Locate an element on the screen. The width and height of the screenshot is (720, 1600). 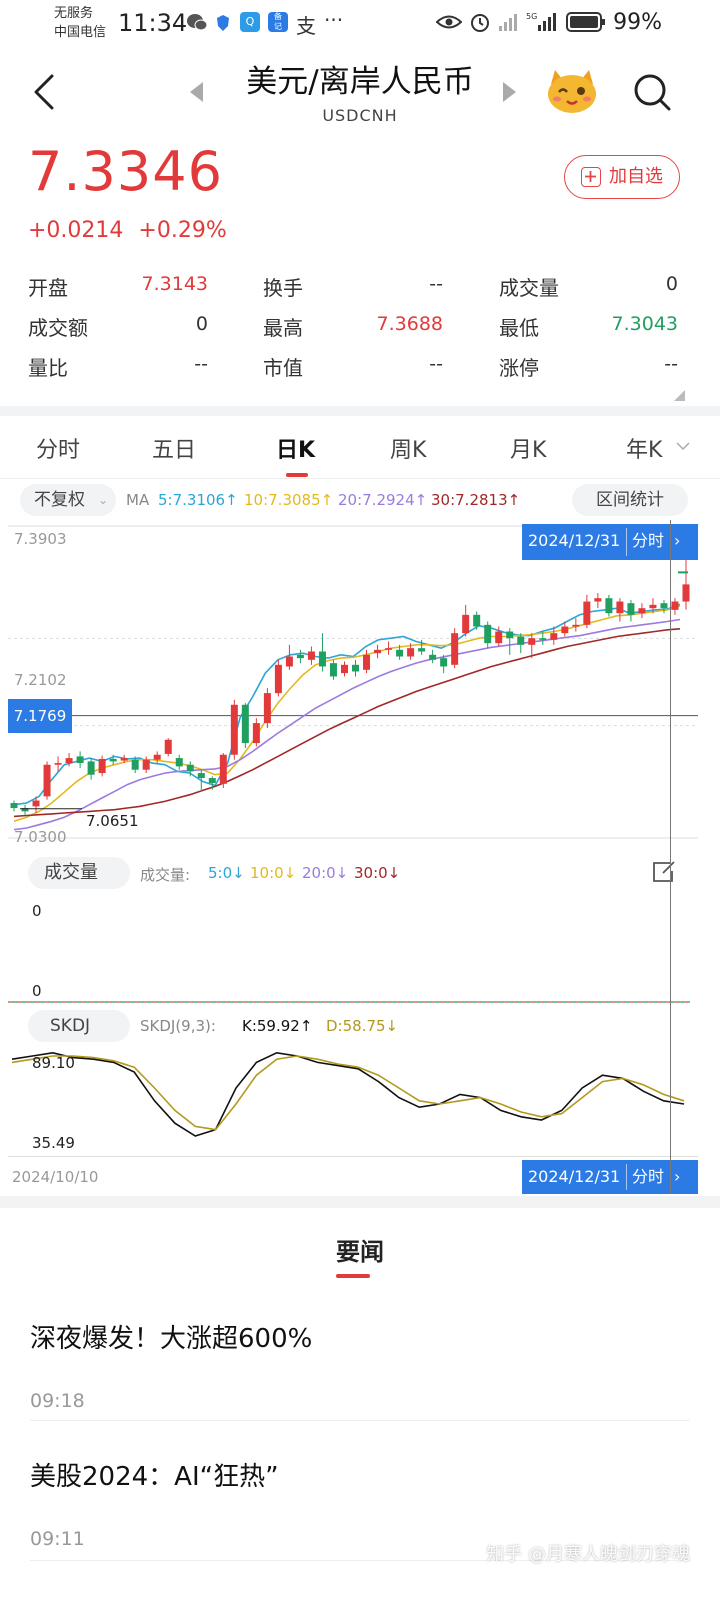
volume-ma5: 5:0↓ is located at coordinates (226, 873).